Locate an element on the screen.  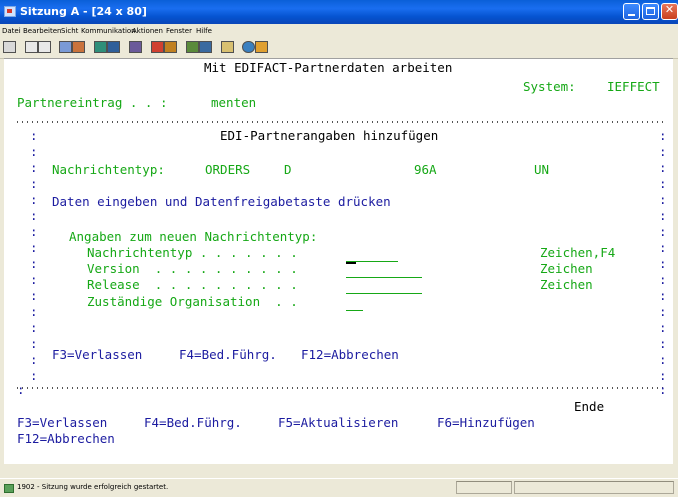
print-screen-icon is located at coordinates (9, 47).